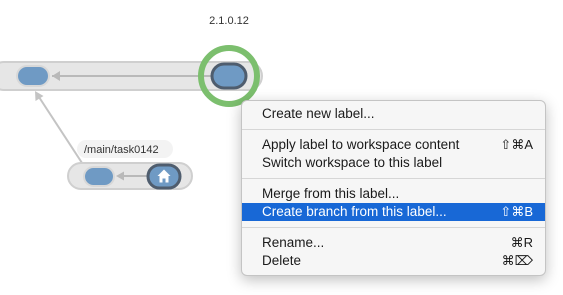 The image size is (563, 295). What do you see at coordinates (393, 261) in the screenshot?
I see `menu-item-delete: Delete ⌘⌦` at bounding box center [393, 261].